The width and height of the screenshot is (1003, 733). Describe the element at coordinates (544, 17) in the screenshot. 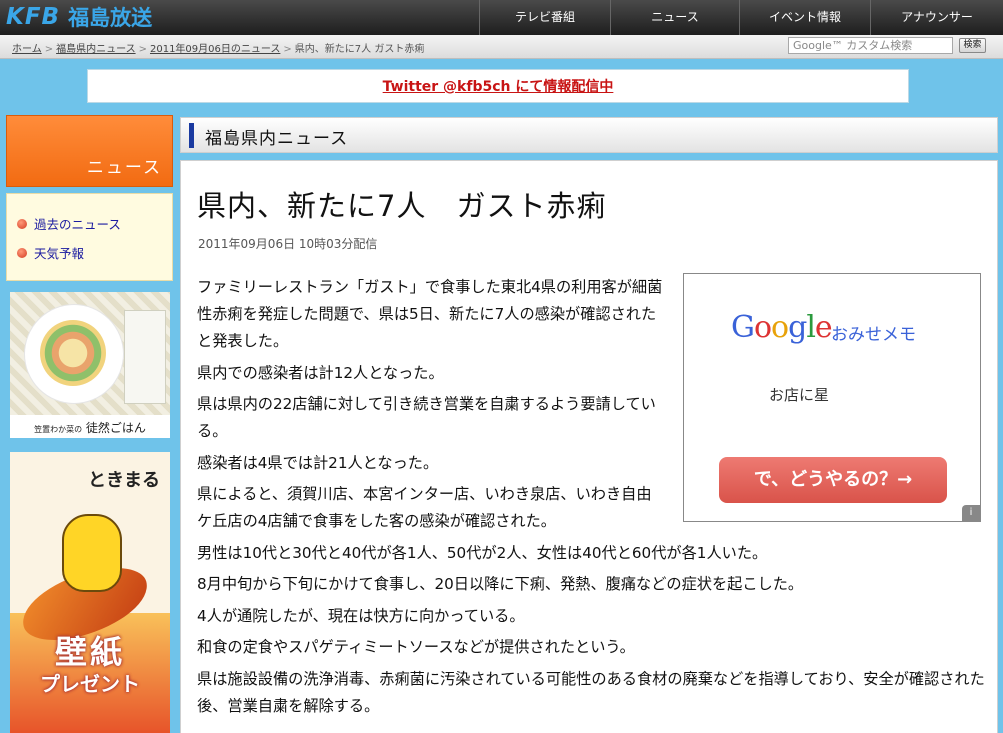

I see `nav-tv-programs: テレビ番組` at that location.